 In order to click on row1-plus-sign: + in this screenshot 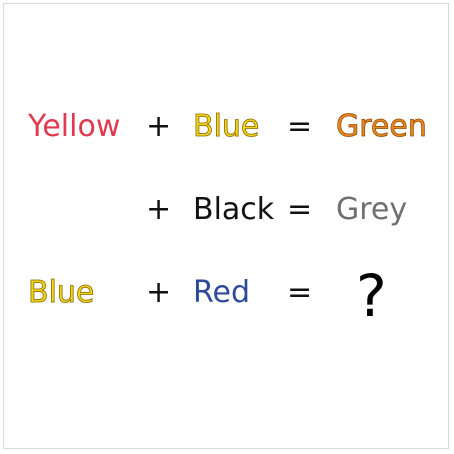, I will do `click(159, 126)`.